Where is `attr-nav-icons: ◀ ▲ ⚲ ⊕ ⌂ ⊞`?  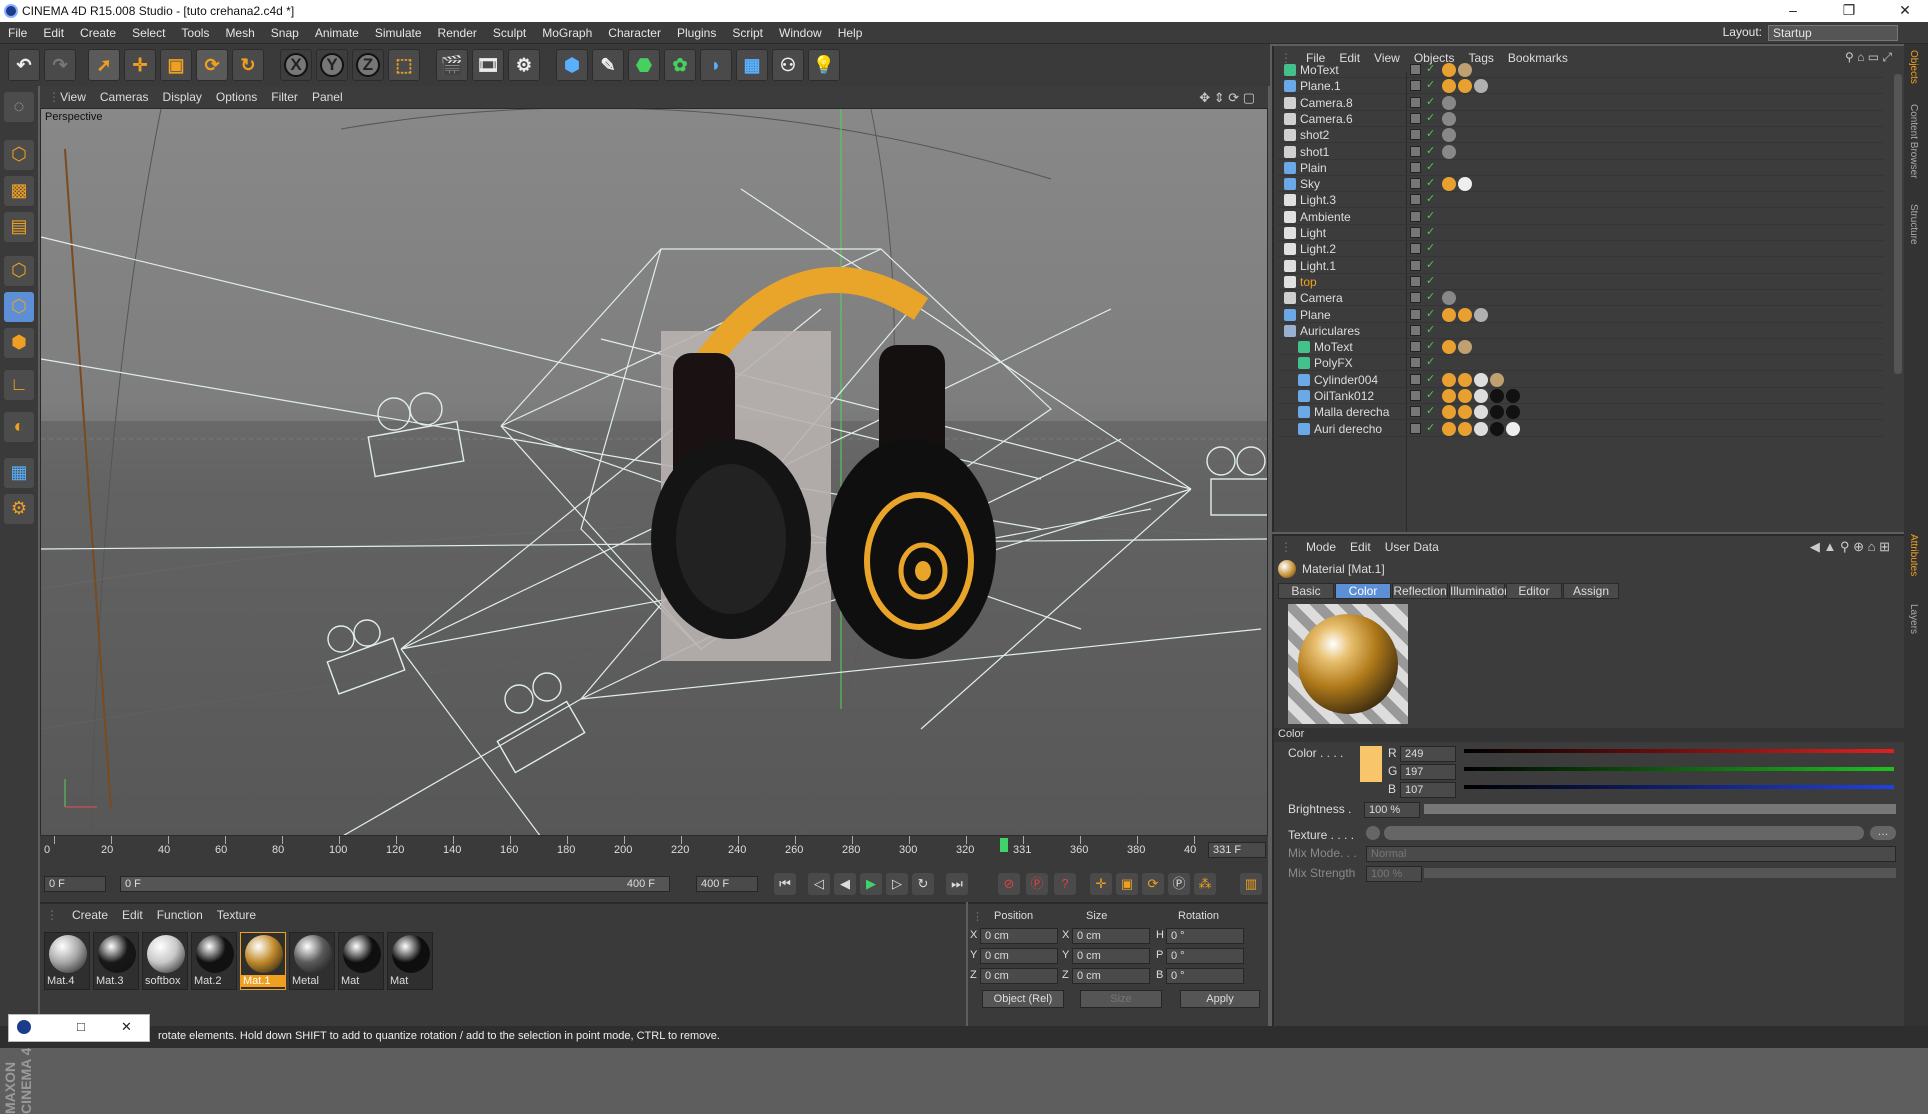
attr-nav-icons: ◀ ▲ ⚲ ⊕ ⌂ ⊞ is located at coordinates (1850, 547).